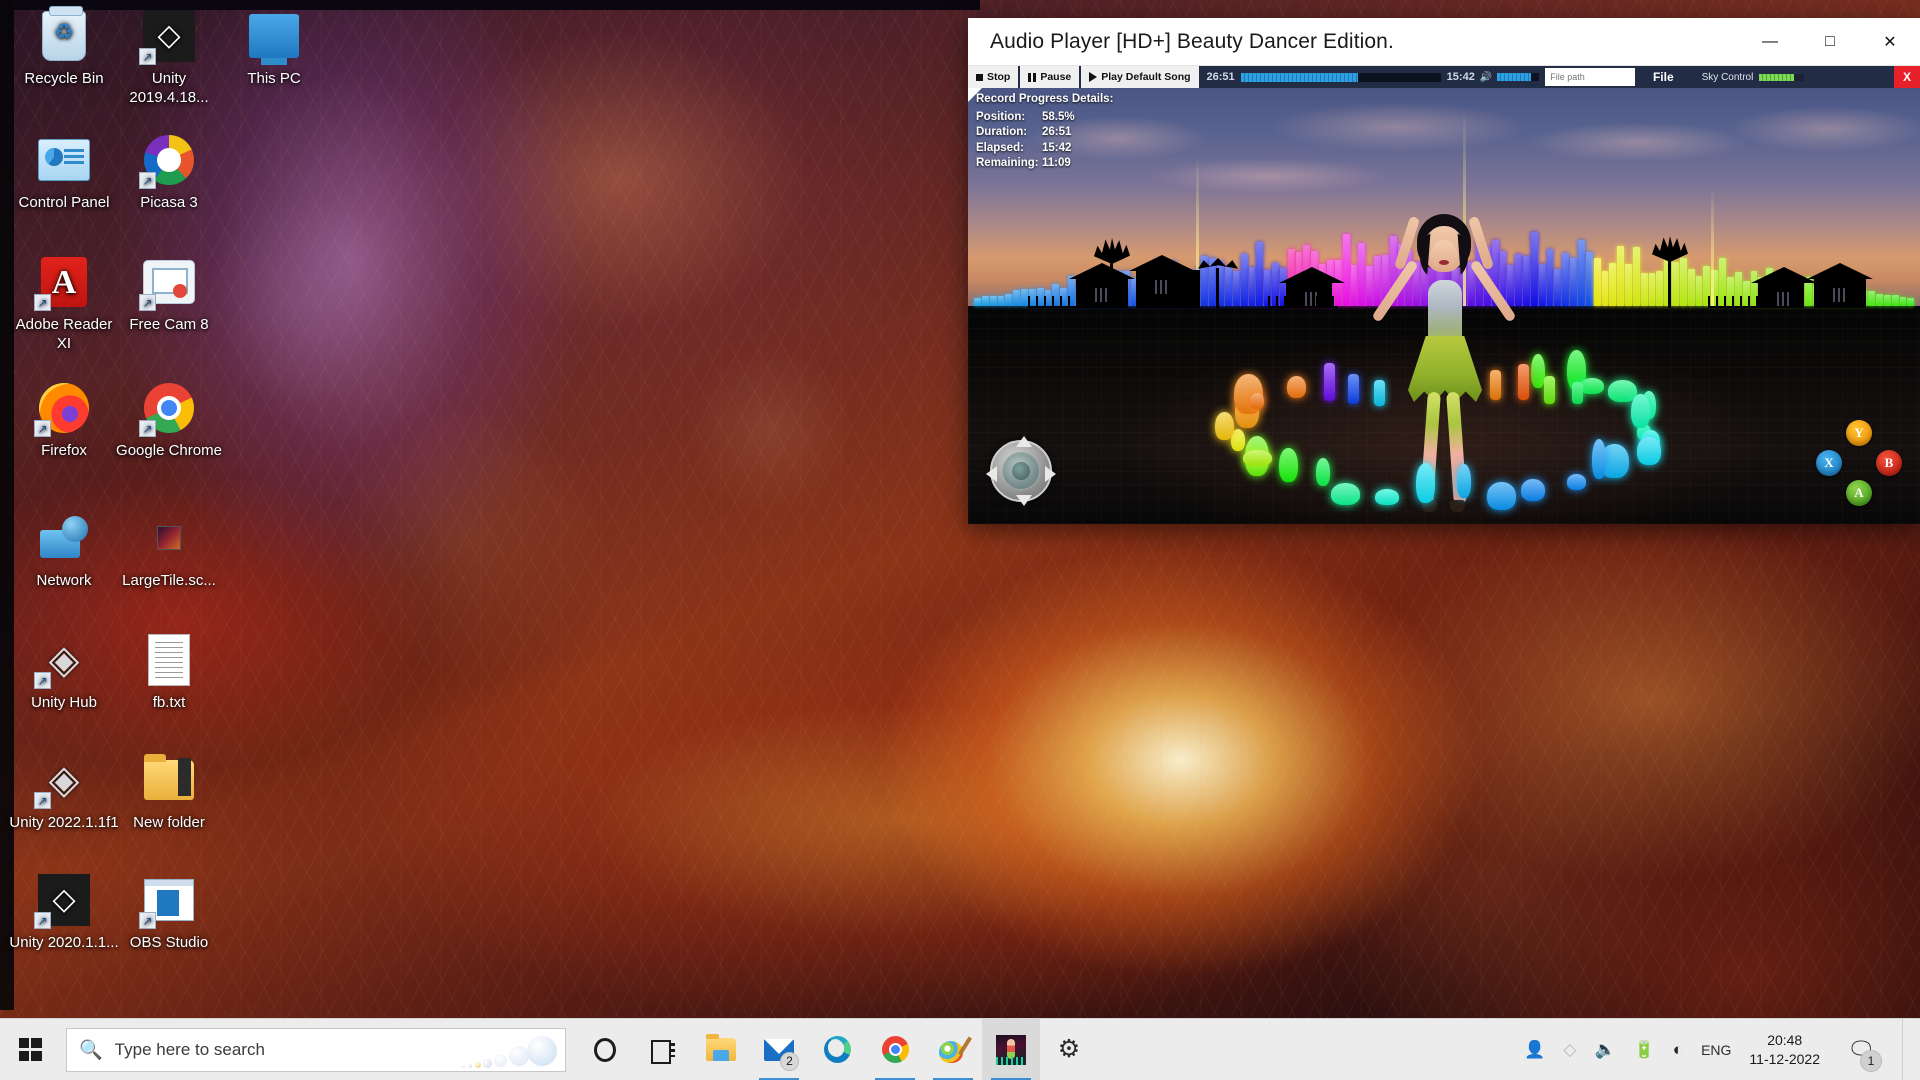  I want to click on details-heading: Record Progress Details:, so click(1045, 99).